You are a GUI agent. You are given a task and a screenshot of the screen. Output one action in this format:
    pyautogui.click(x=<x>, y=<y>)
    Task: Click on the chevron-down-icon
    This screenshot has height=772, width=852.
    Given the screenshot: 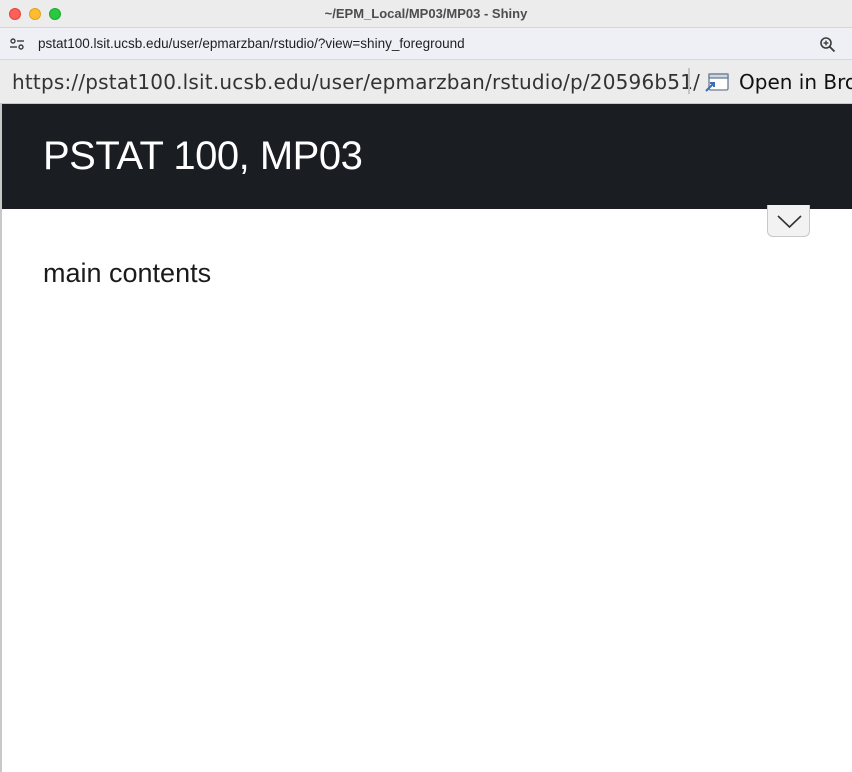 What is the action you would take?
    pyautogui.click(x=789, y=222)
    